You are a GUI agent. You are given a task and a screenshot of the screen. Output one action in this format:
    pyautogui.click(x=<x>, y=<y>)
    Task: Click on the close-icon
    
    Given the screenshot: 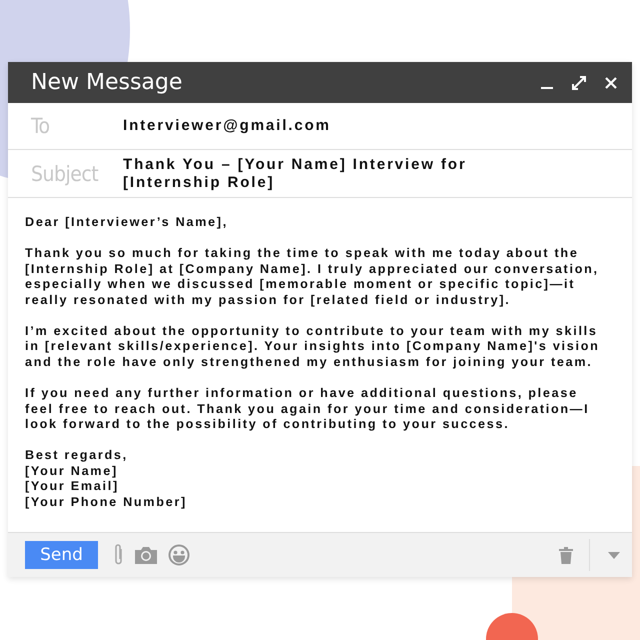 What is the action you would take?
    pyautogui.click(x=611, y=83)
    